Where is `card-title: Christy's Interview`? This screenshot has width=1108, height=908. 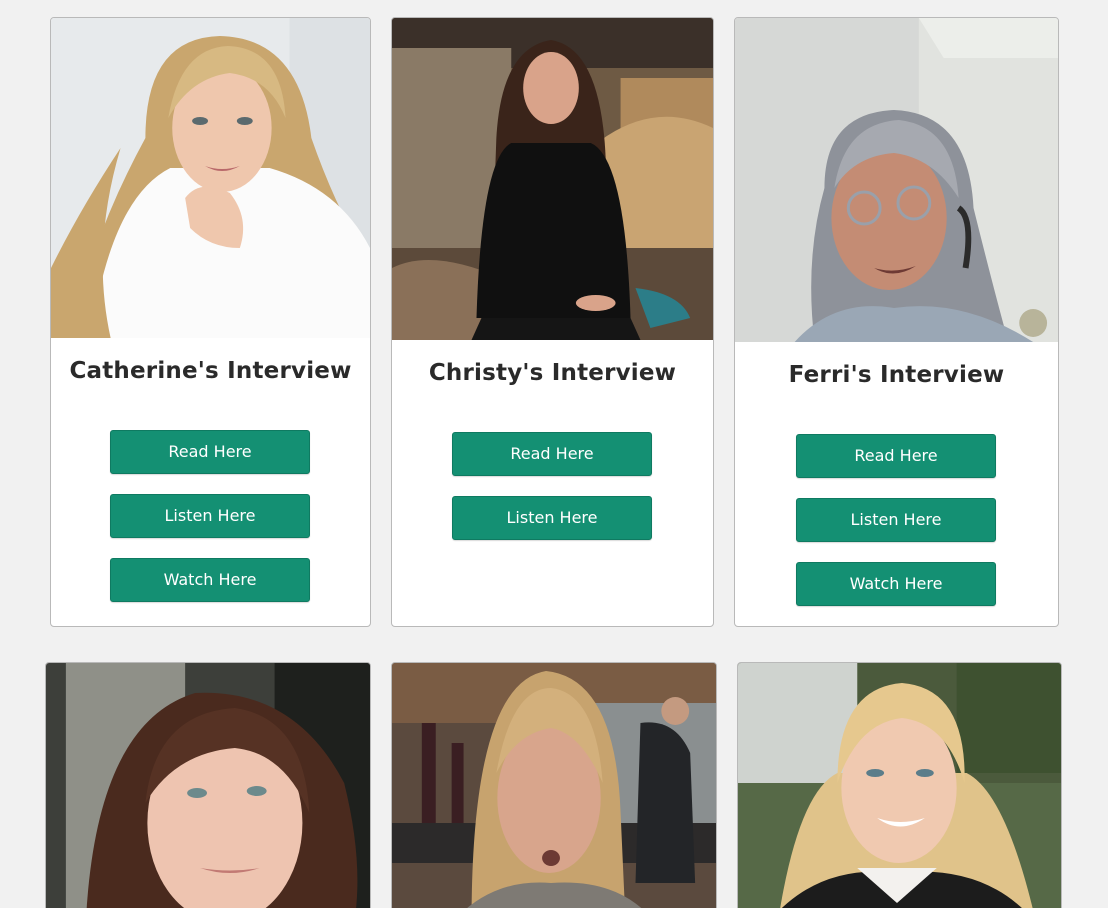 card-title: Christy's Interview is located at coordinates (552, 373).